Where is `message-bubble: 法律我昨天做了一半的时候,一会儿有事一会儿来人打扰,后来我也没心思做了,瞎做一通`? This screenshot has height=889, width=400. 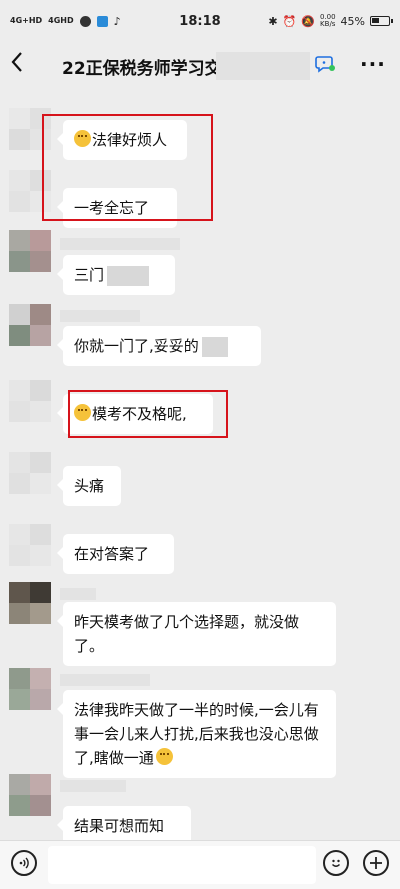 message-bubble: 法律我昨天做了一半的时候,一会儿有事一会儿来人打扰,后来我也没心思做了,瞎做一通 is located at coordinates (196, 734).